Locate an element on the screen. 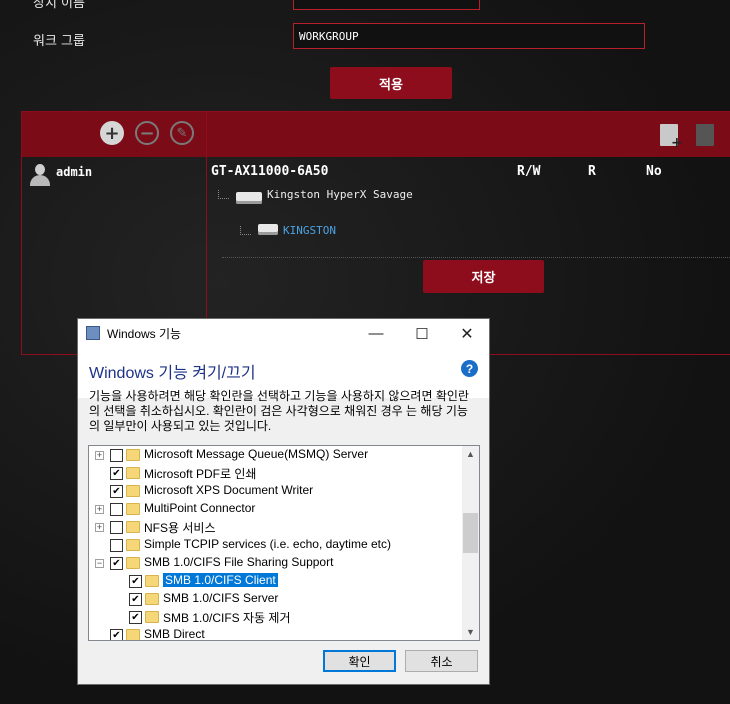 The height and width of the screenshot is (704, 730). feature-label: SMB 1.0/CIFS Server is located at coordinates (220, 598).